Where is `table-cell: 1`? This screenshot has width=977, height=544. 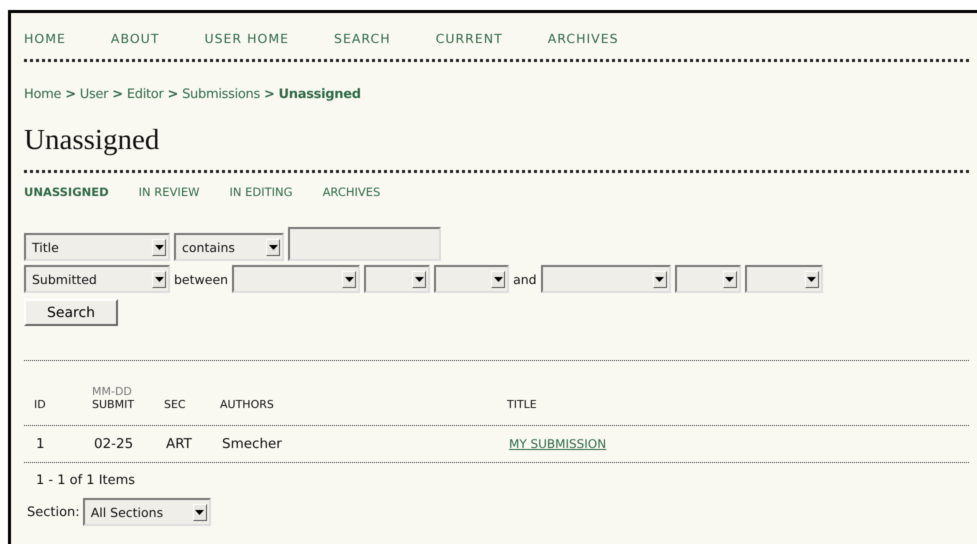 table-cell: 1 is located at coordinates (40, 444).